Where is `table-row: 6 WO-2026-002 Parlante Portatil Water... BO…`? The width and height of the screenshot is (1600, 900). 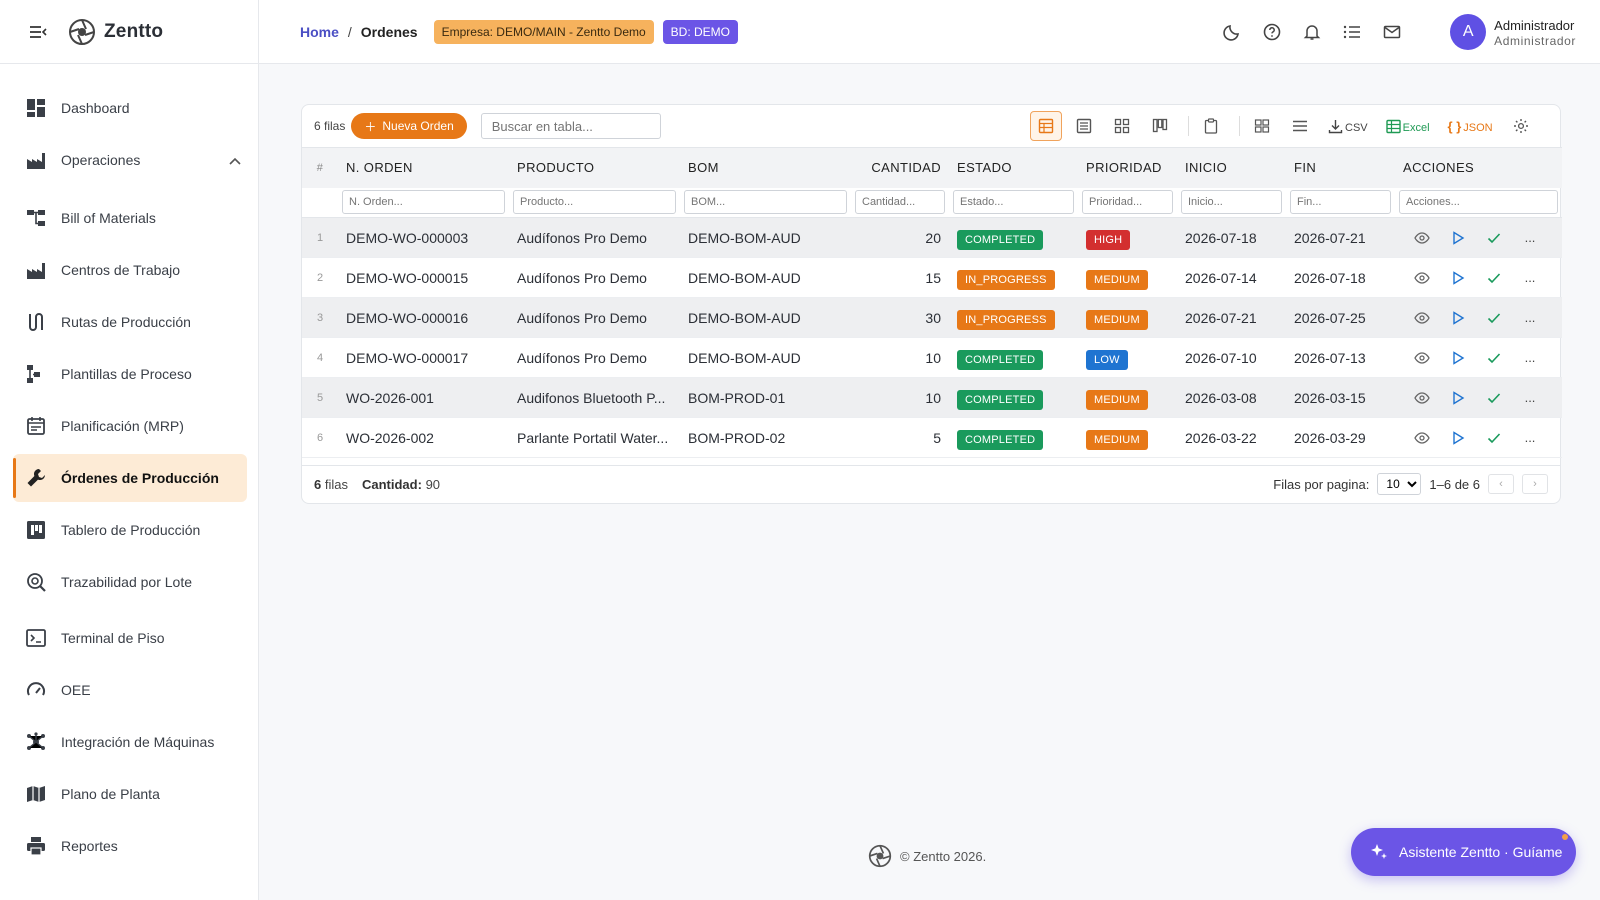 table-row: 6 WO-2026-002 Parlante Portatil Water... BO… is located at coordinates (932, 438).